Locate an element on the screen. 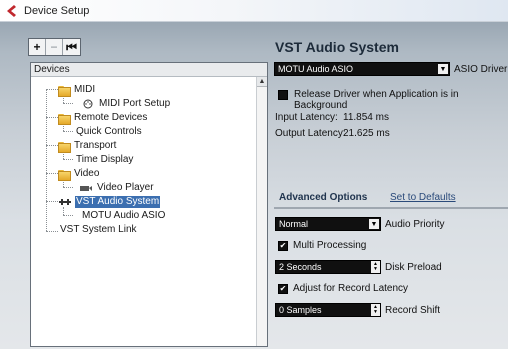 The width and height of the screenshot is (508, 349). window-title: Device Setup is located at coordinates (57, 10).